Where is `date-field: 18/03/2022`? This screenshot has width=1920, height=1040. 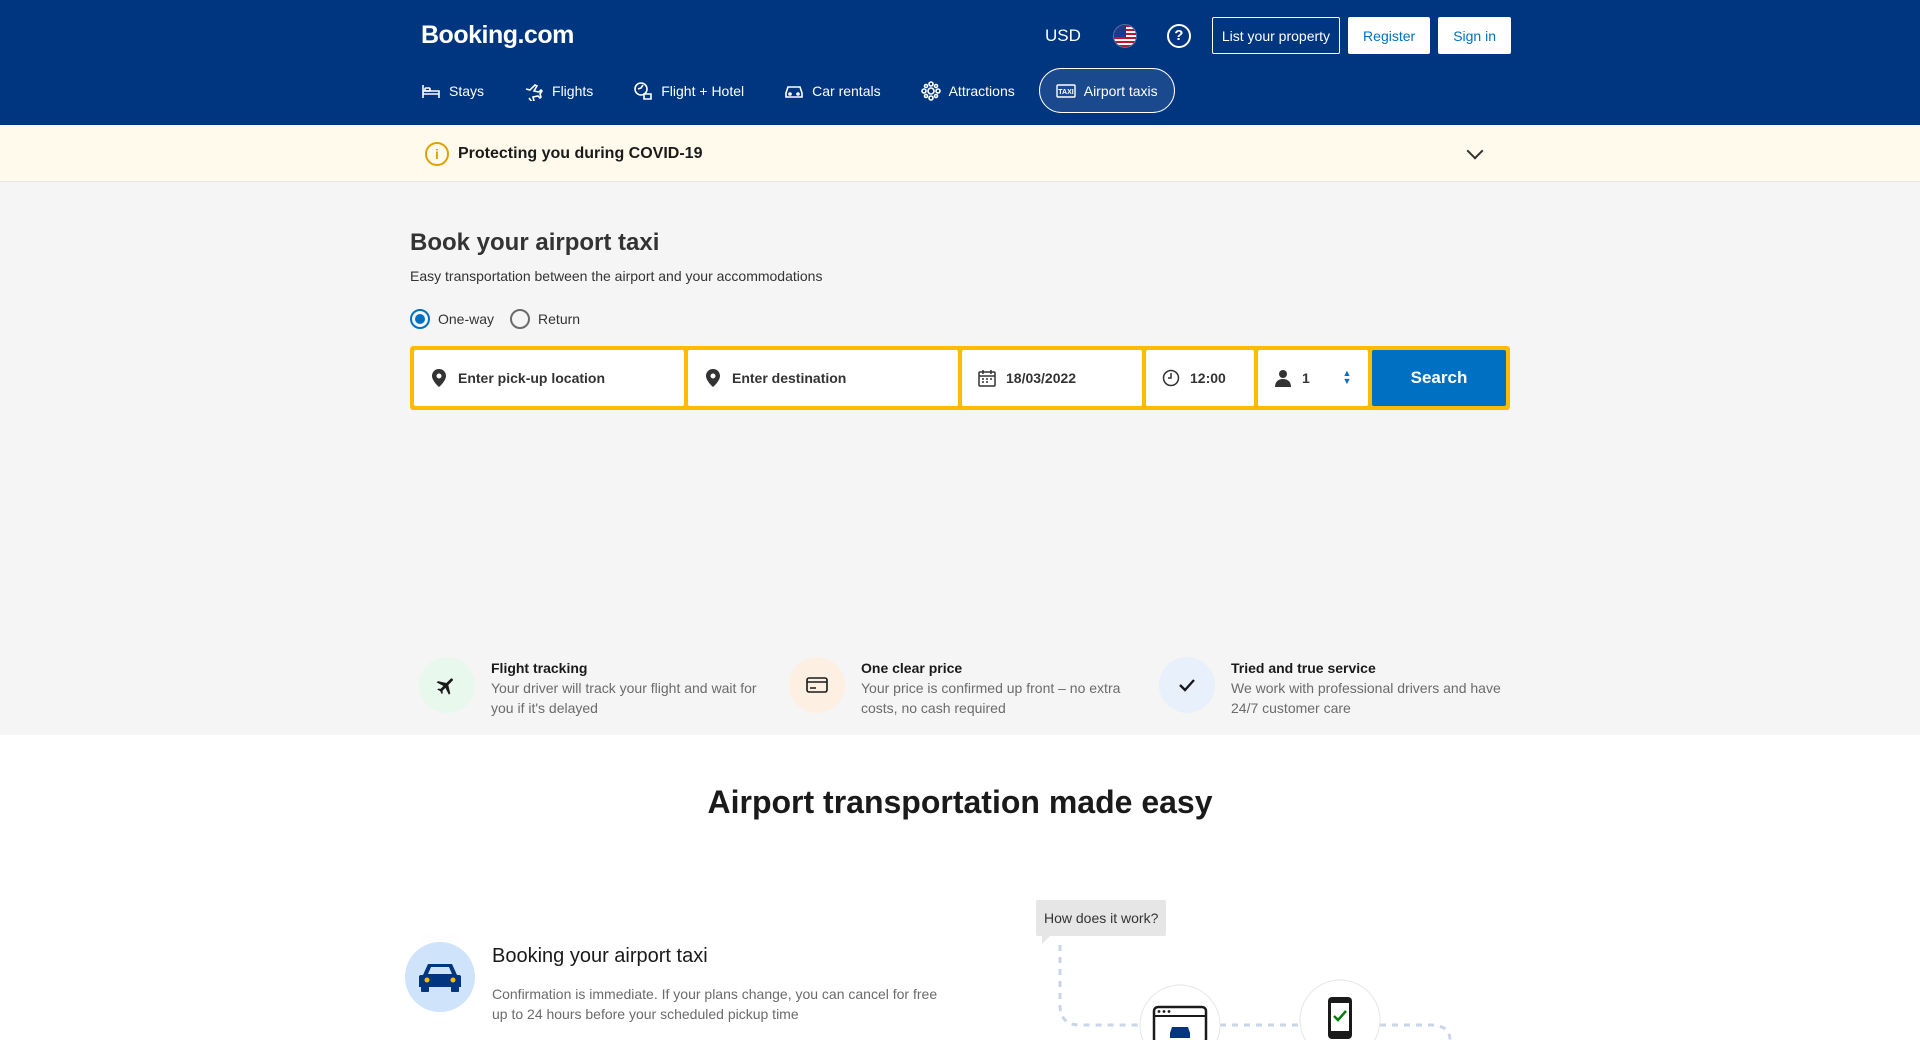 date-field: 18/03/2022 is located at coordinates (1052, 378).